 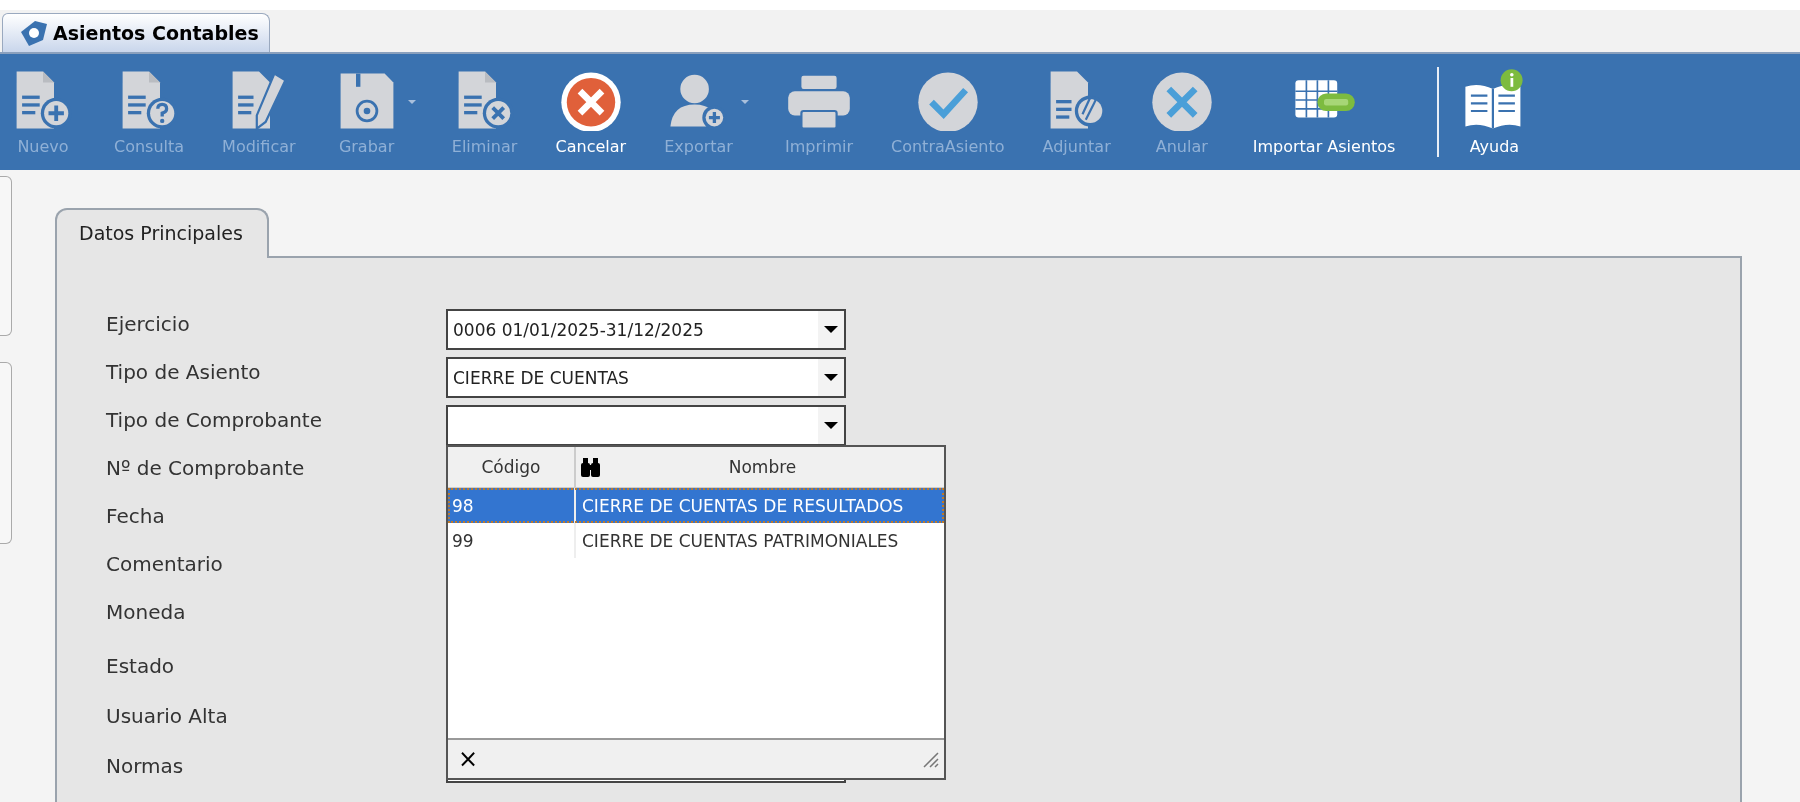 What do you see at coordinates (206, 468) in the screenshot?
I see `field-label: Nº de Comprobante` at bounding box center [206, 468].